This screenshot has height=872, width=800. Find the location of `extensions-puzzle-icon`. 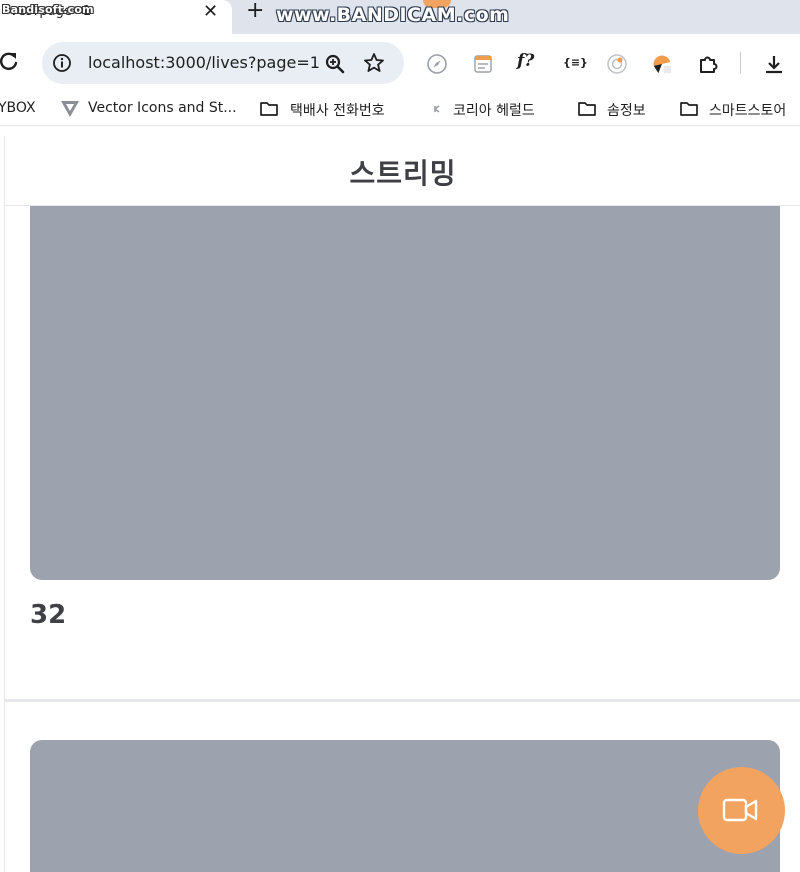

extensions-puzzle-icon is located at coordinates (708, 64).